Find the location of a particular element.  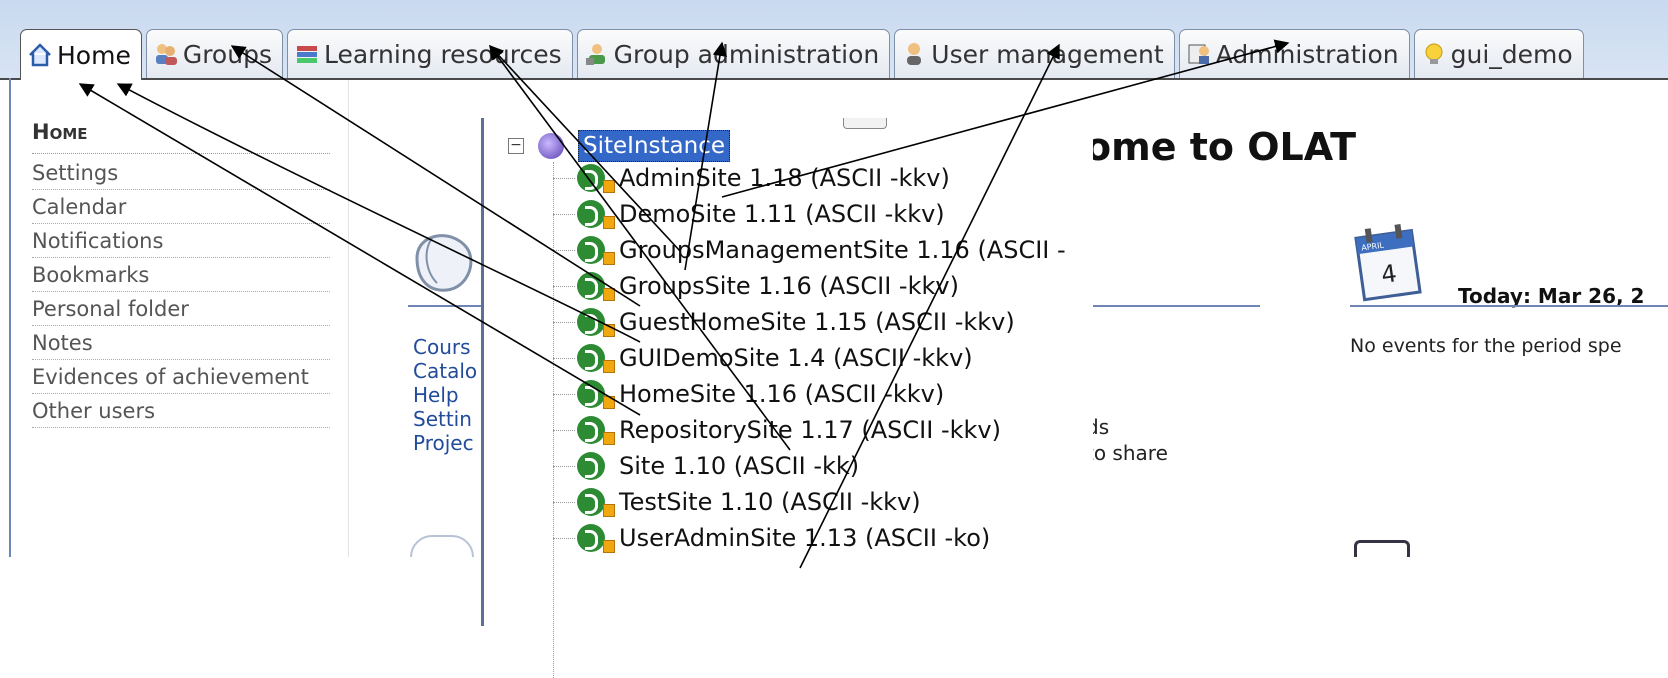

arrow-repositorysite-learning-resources is located at coordinates (640, 247).